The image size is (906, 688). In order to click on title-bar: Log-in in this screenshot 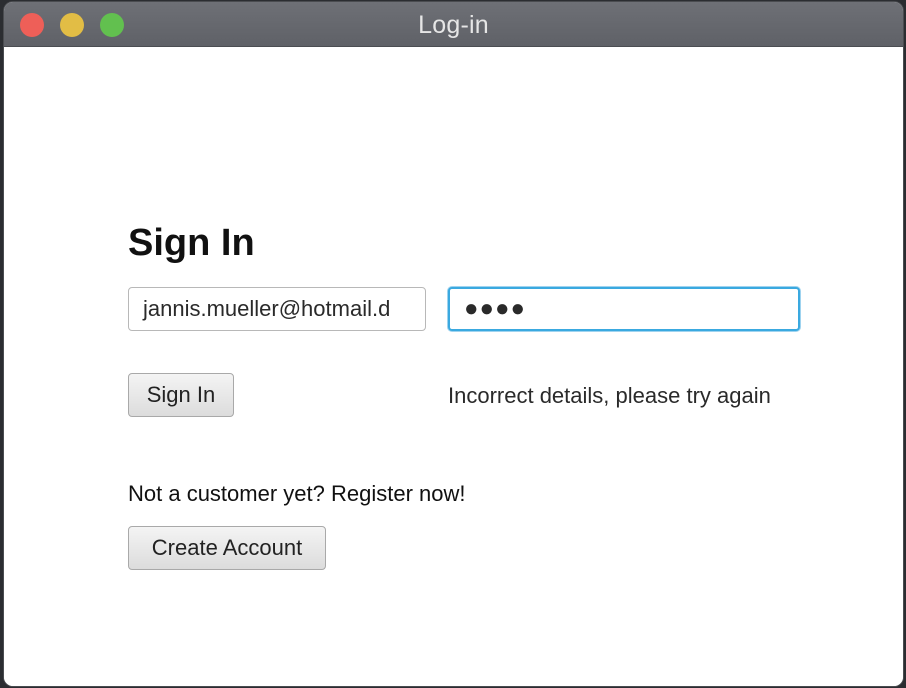, I will do `click(453, 24)`.